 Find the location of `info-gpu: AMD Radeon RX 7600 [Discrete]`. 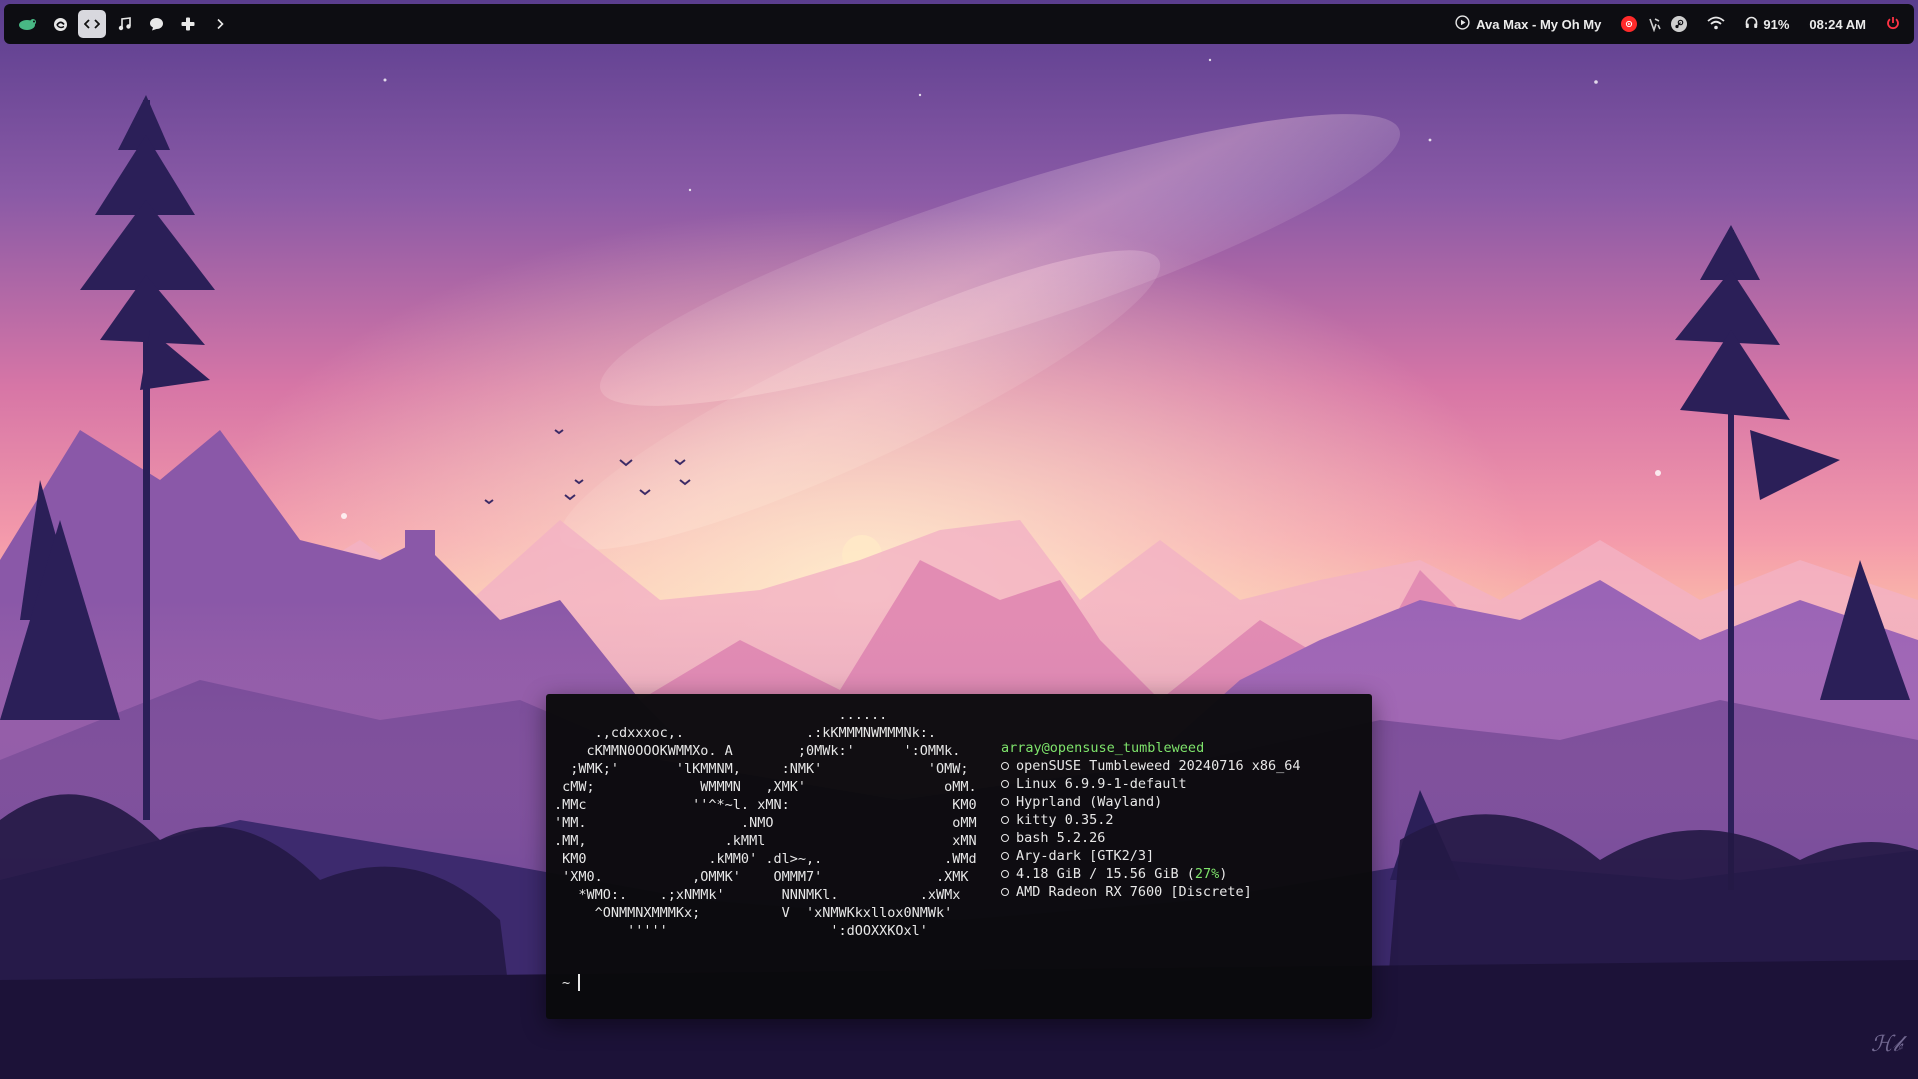

info-gpu: AMD Radeon RX 7600 [Discrete] is located at coordinates (1150, 892).